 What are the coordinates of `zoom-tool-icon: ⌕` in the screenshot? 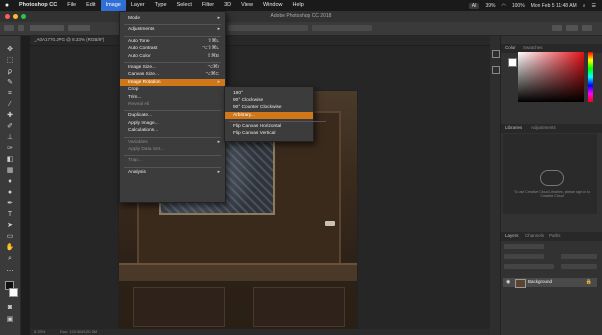 It's located at (10, 258).